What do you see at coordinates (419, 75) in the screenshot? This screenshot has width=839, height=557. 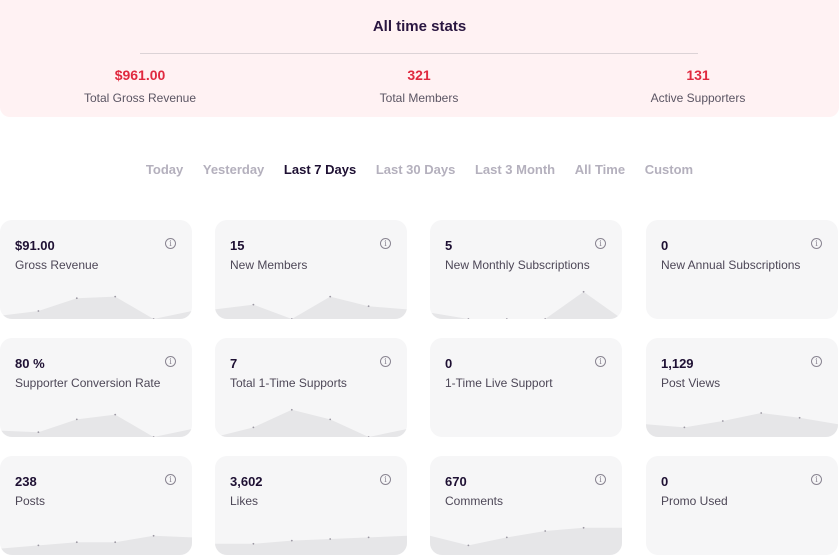 I see `stat-value: 321` at bounding box center [419, 75].